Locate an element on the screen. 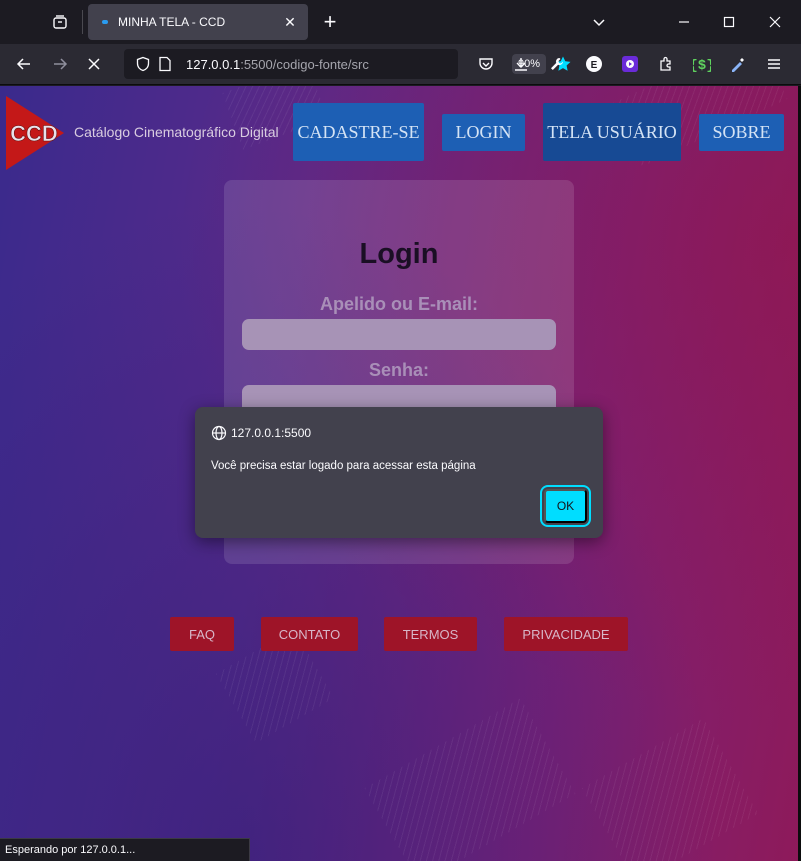 This screenshot has height=861, width=801. tab-close-icon: ✕ is located at coordinates (290, 22).